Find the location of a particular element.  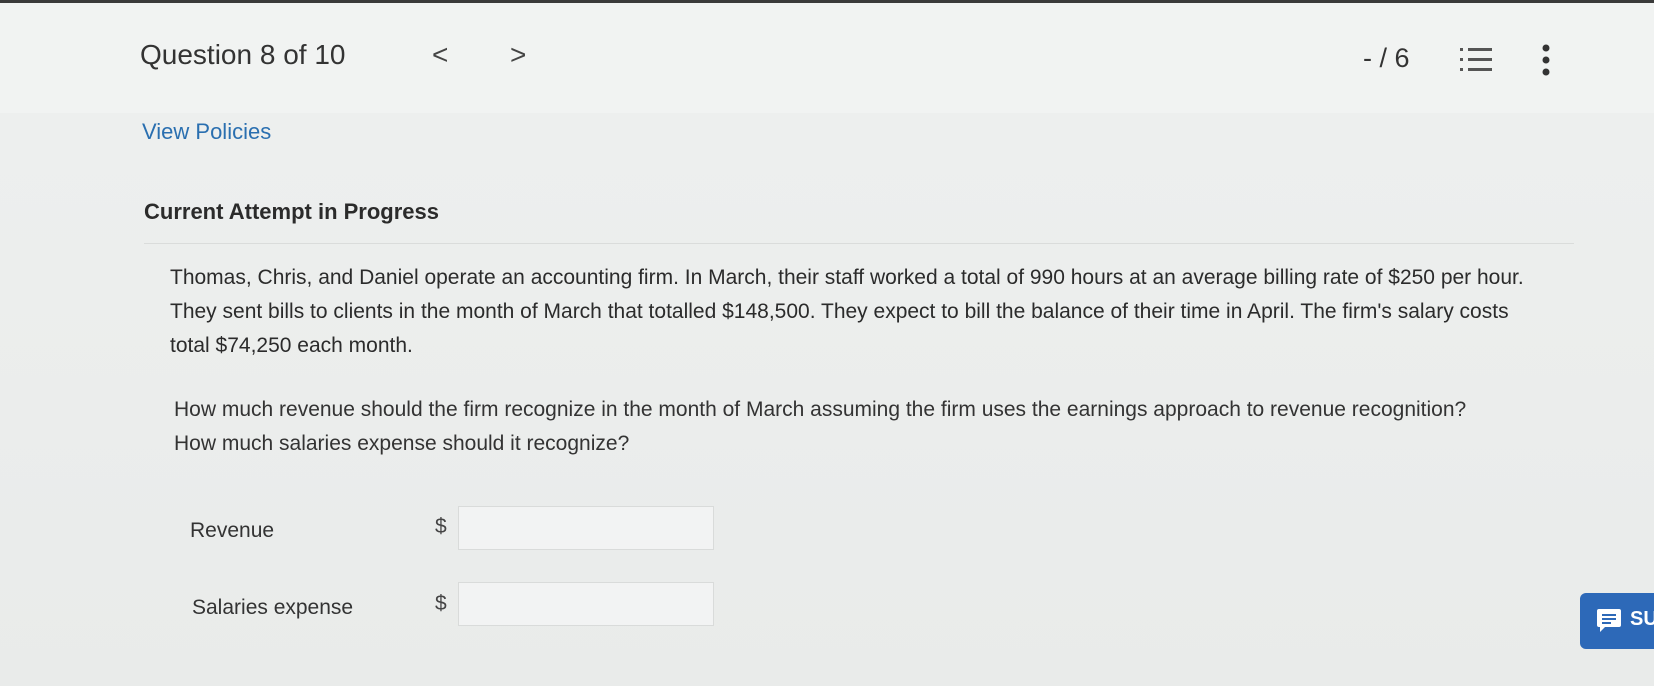

message-icon is located at coordinates (1609, 620).